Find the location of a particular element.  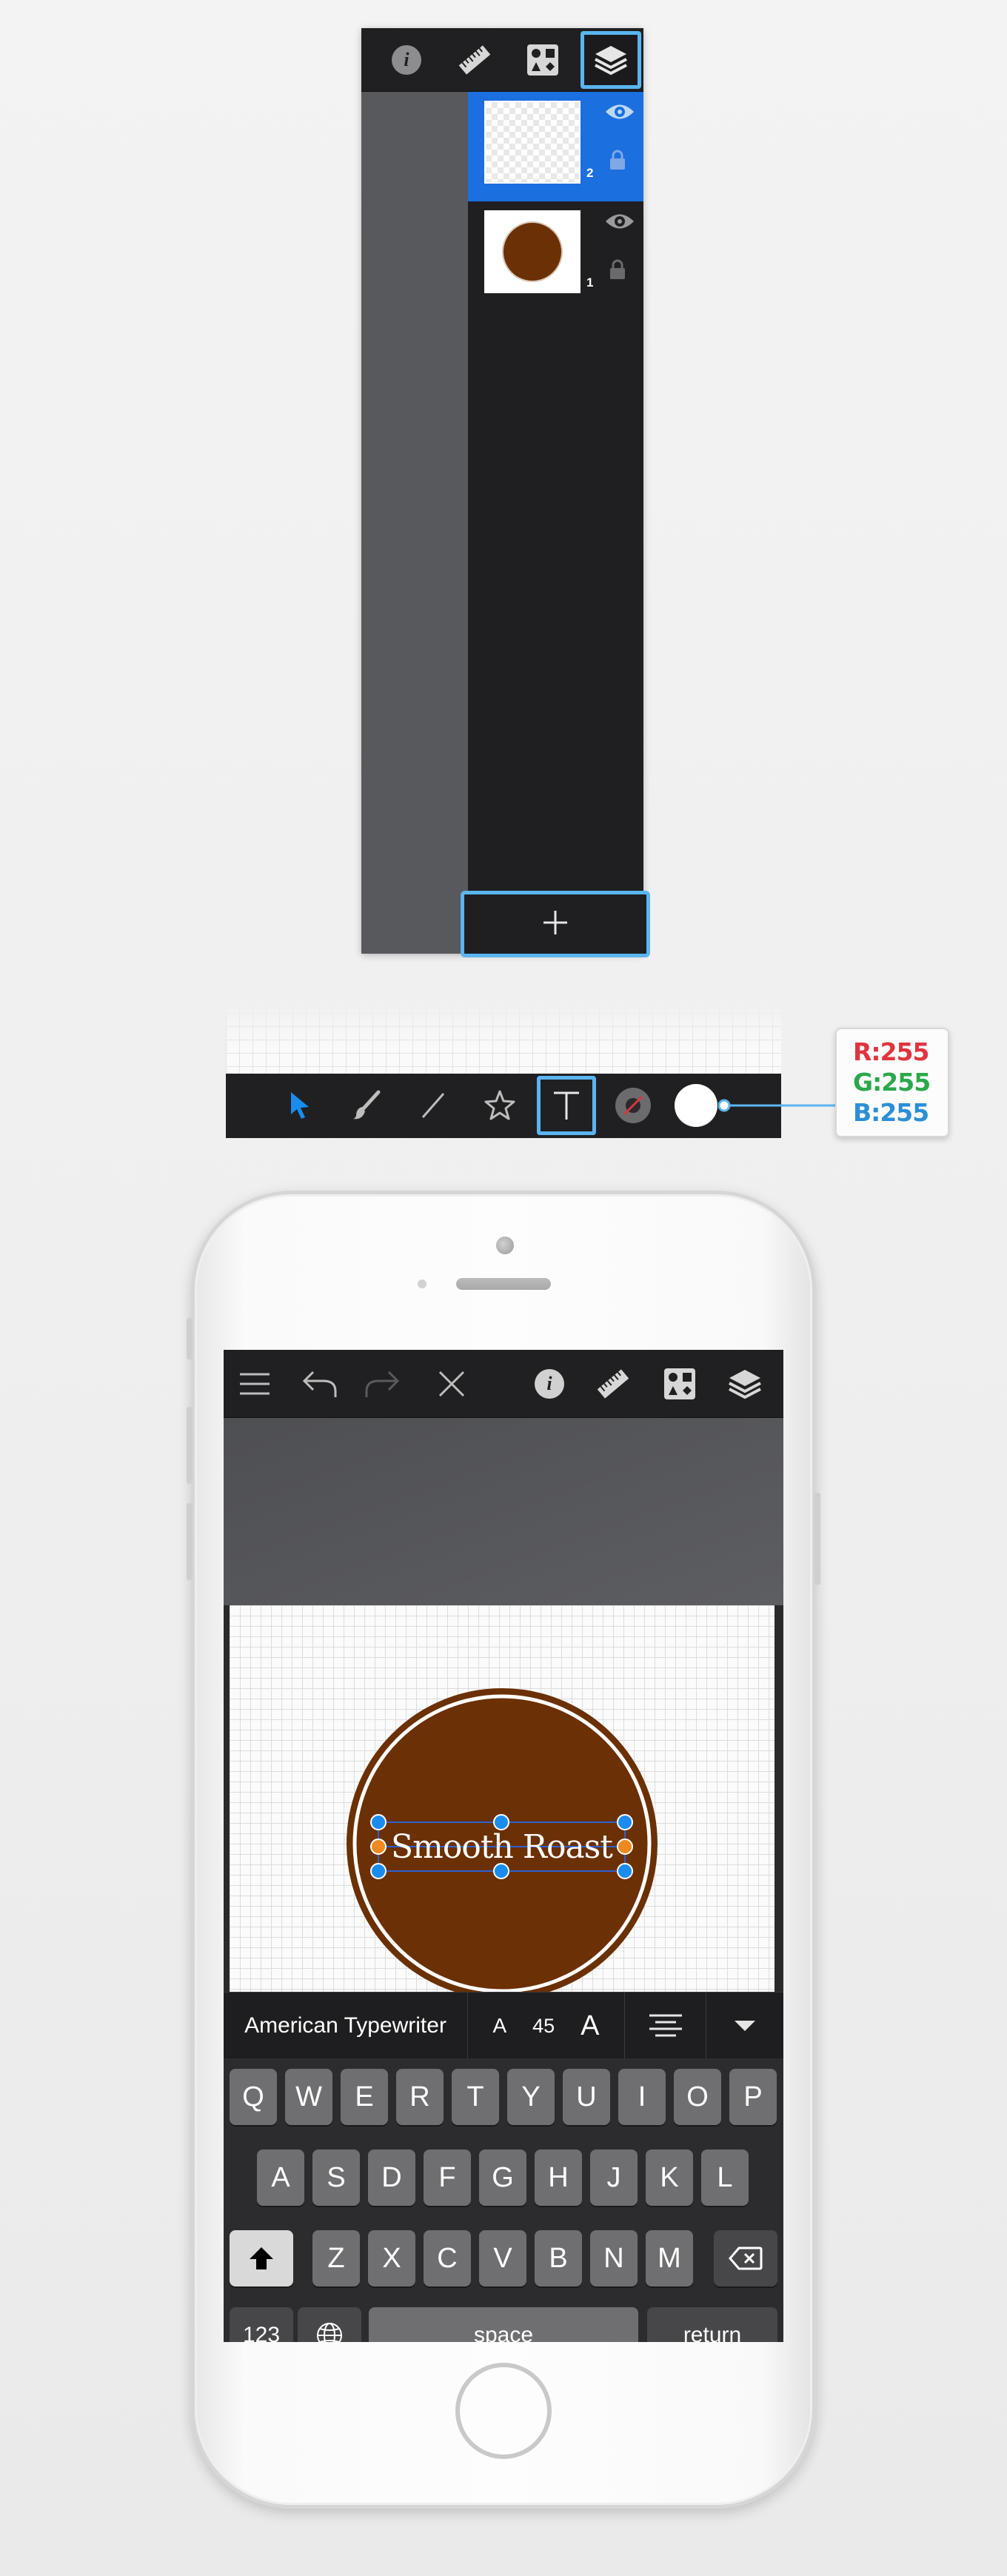

font-size-value: 45 is located at coordinates (544, 2025).